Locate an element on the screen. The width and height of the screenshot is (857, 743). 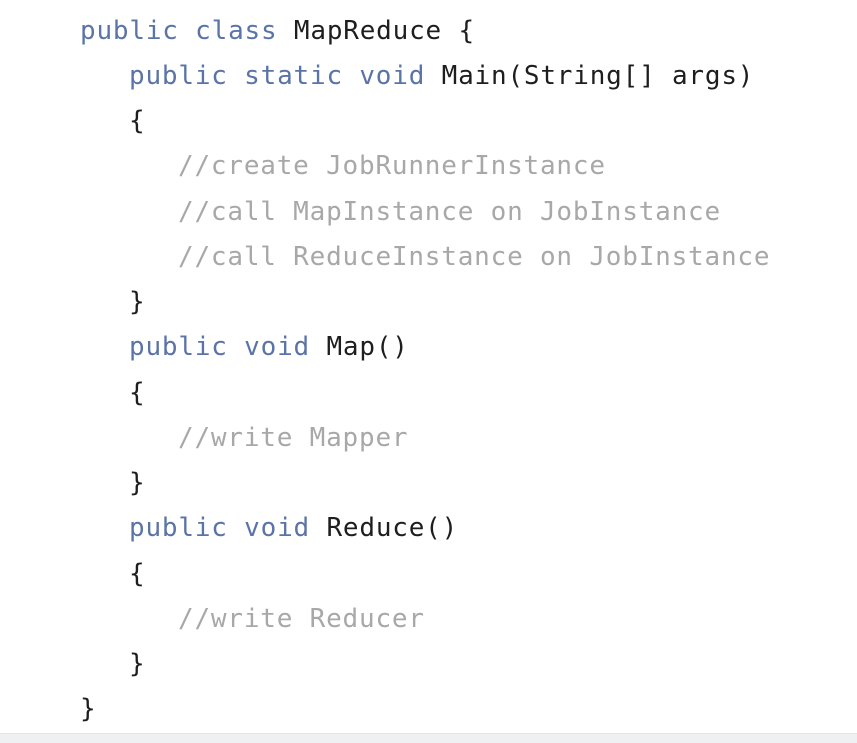
code-line-main-signature: public static void Main(String[] args) is located at coordinates (441, 76).